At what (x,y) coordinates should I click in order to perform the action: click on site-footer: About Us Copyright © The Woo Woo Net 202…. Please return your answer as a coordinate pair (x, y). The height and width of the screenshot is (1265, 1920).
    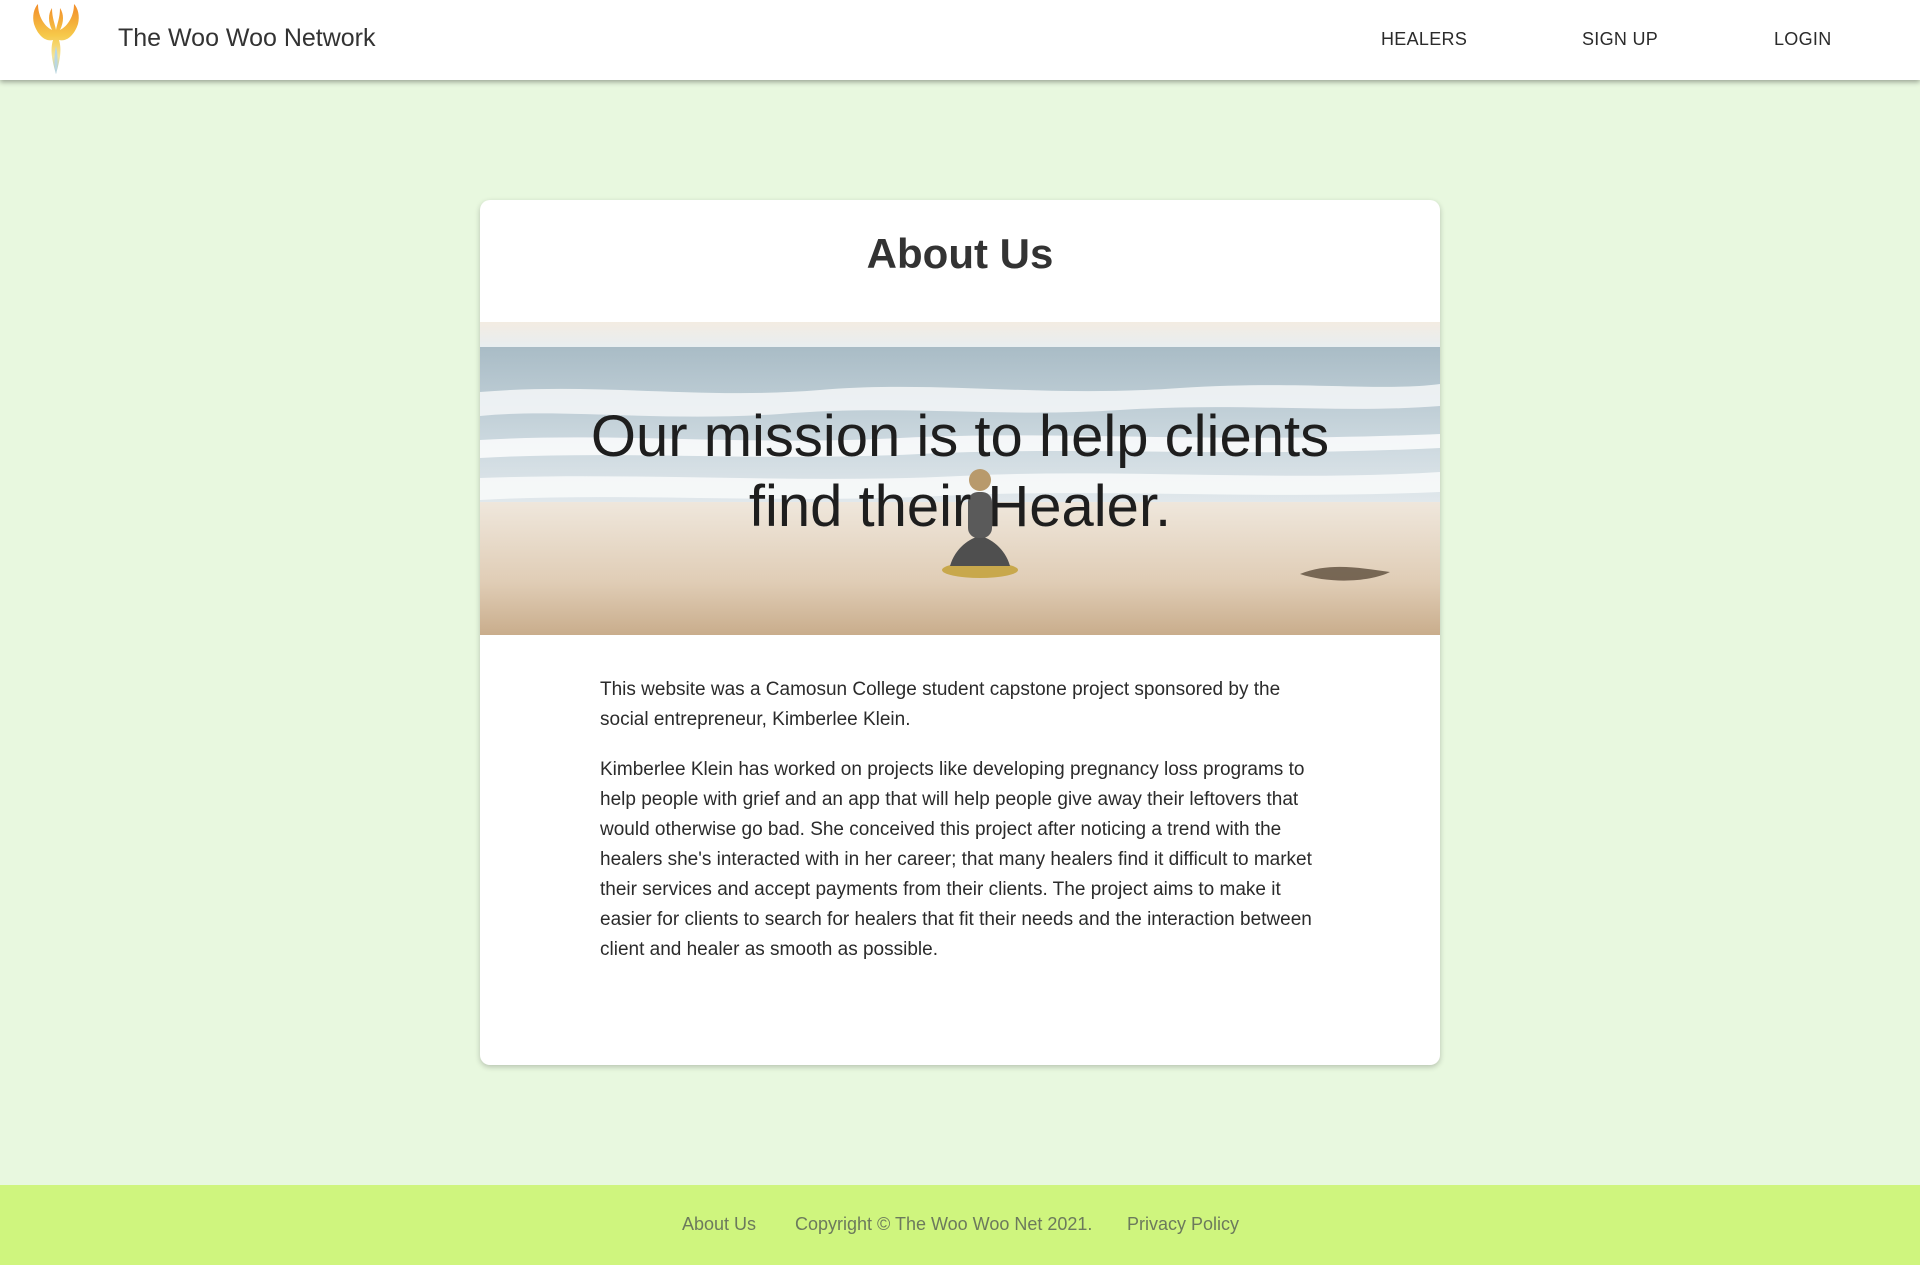
    Looking at the image, I should click on (960, 1225).